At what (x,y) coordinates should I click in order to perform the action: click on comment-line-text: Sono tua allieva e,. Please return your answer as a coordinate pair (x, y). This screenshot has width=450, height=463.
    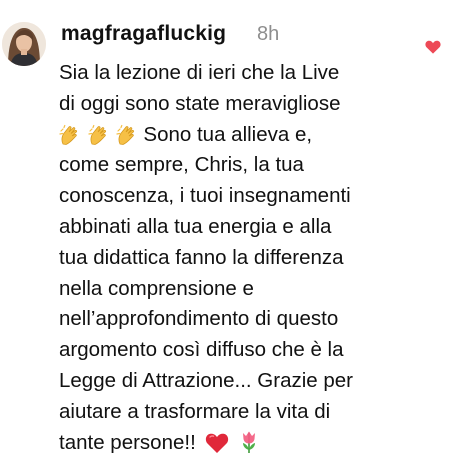
    Looking at the image, I should click on (228, 134).